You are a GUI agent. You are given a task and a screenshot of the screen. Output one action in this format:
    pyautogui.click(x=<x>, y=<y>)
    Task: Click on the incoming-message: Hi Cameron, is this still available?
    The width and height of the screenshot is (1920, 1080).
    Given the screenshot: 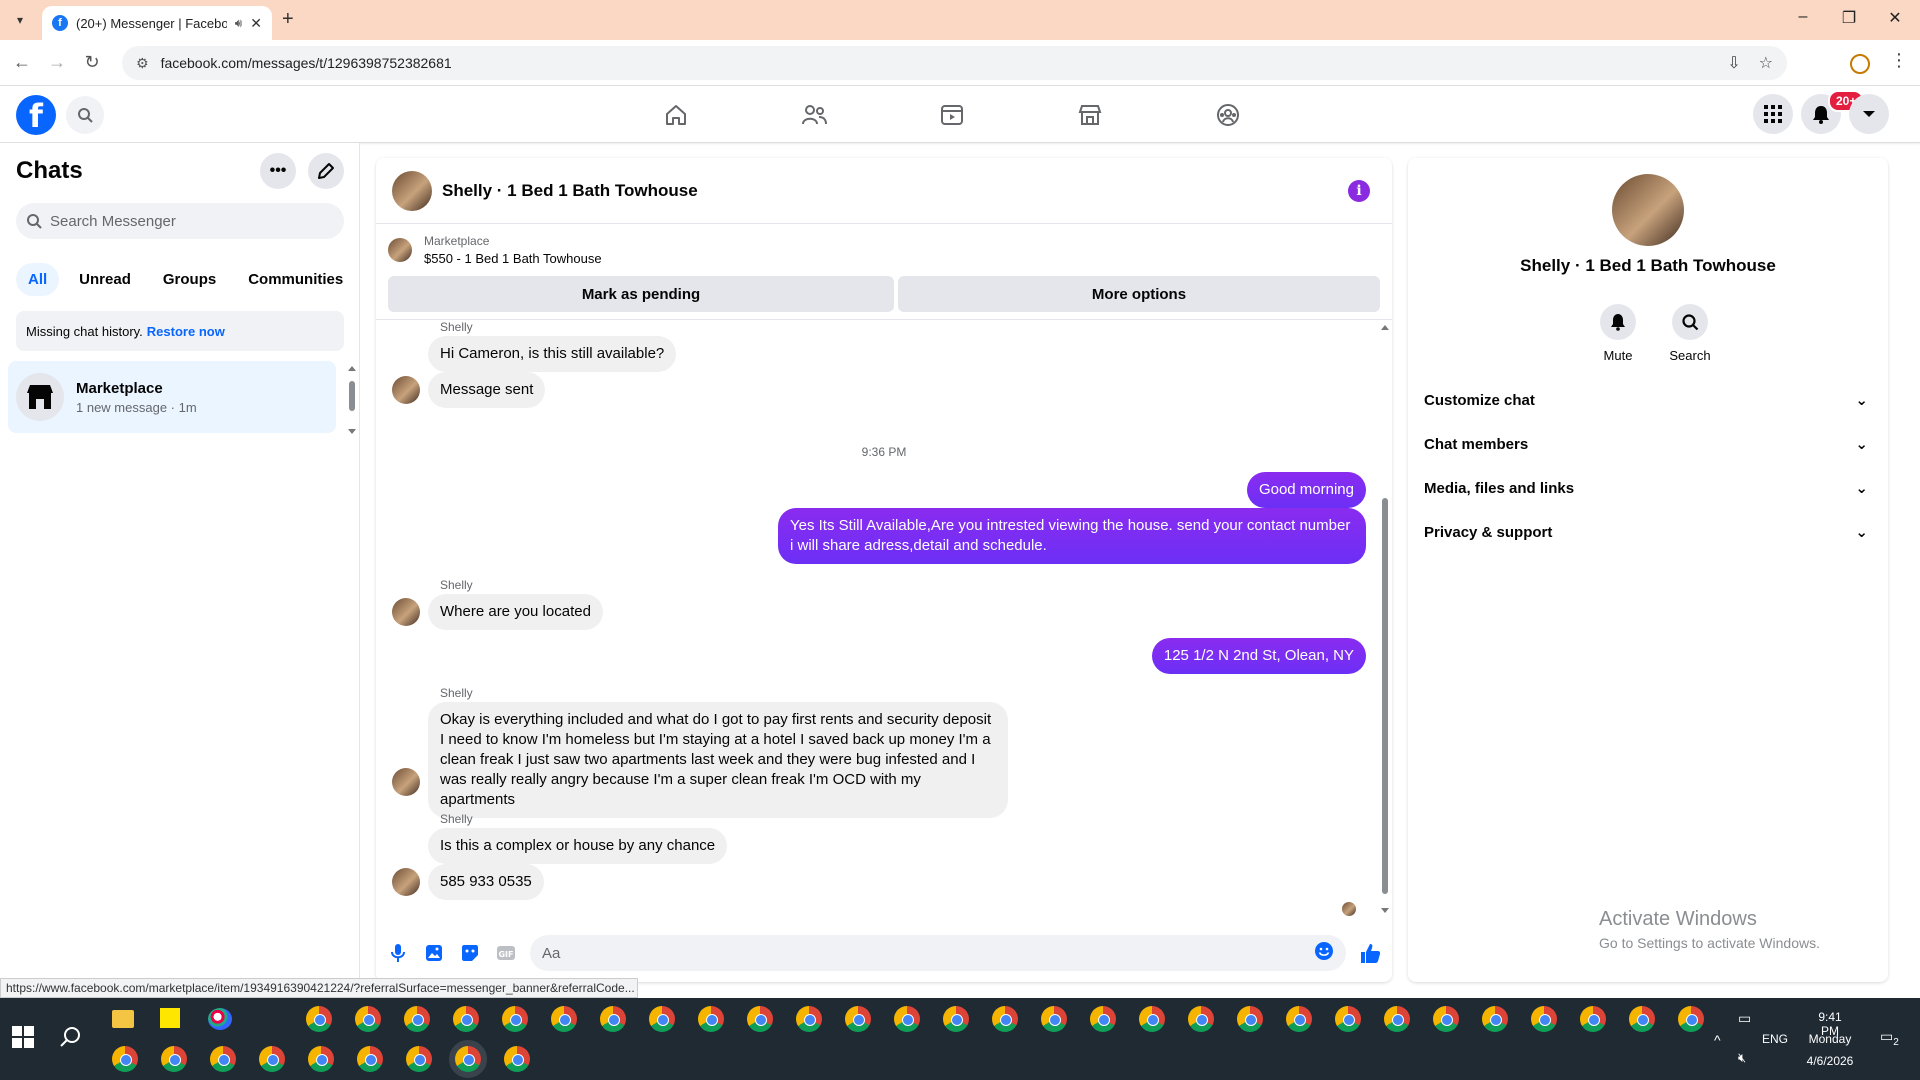 What is the action you would take?
    pyautogui.click(x=552, y=354)
    